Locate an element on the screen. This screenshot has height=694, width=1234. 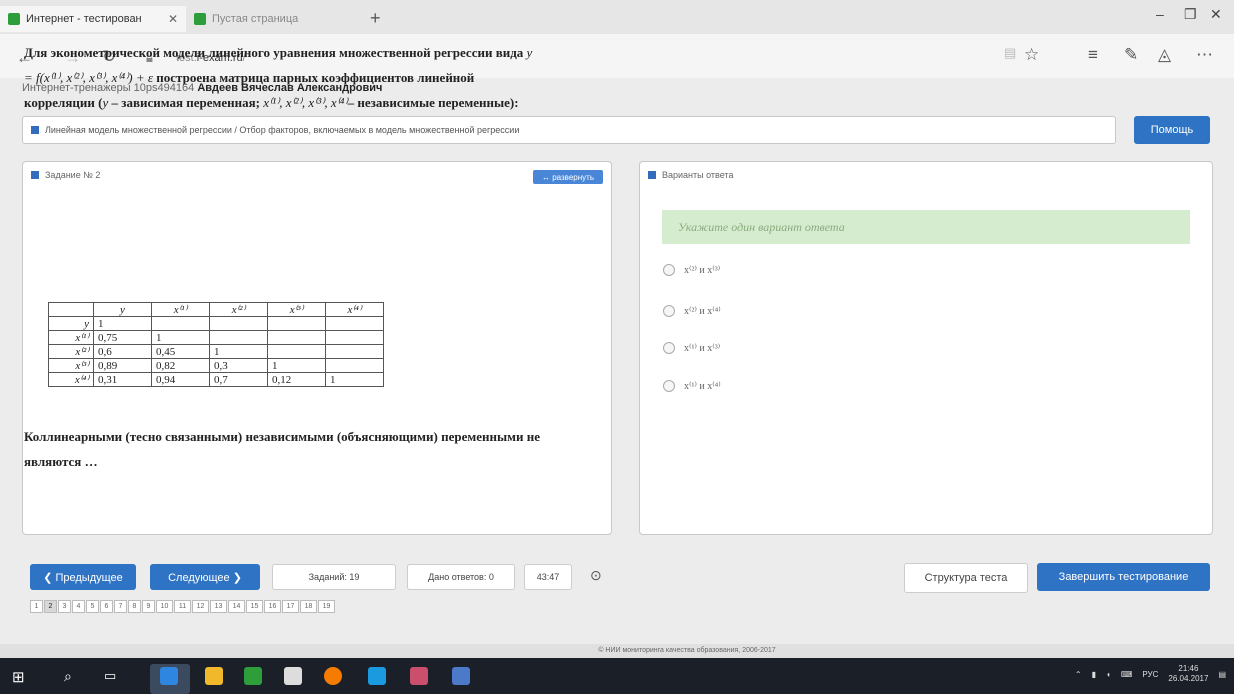
pause-icon: ⊙ is located at coordinates (596, 575).